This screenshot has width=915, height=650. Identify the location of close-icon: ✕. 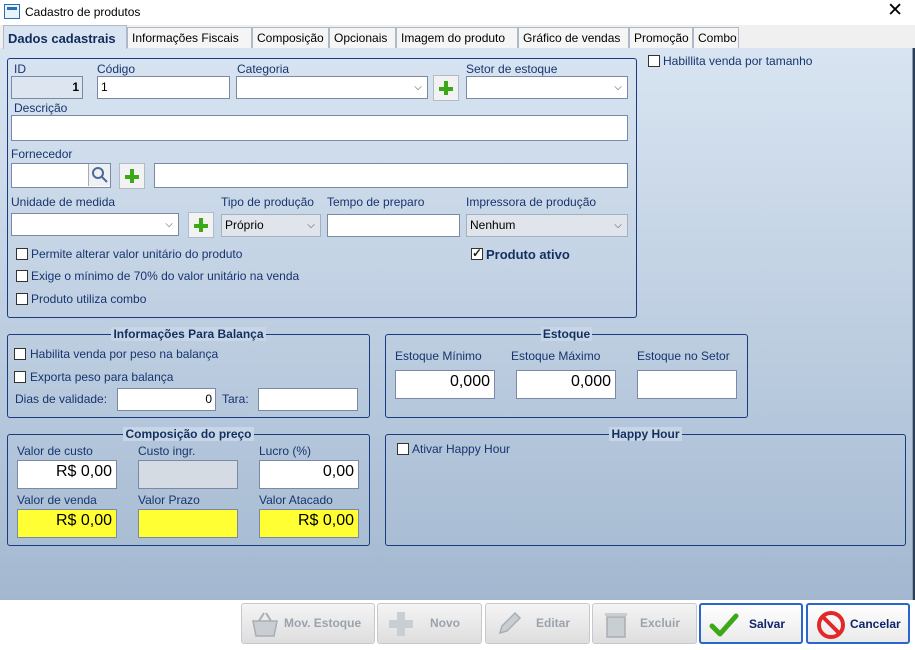
(895, 11).